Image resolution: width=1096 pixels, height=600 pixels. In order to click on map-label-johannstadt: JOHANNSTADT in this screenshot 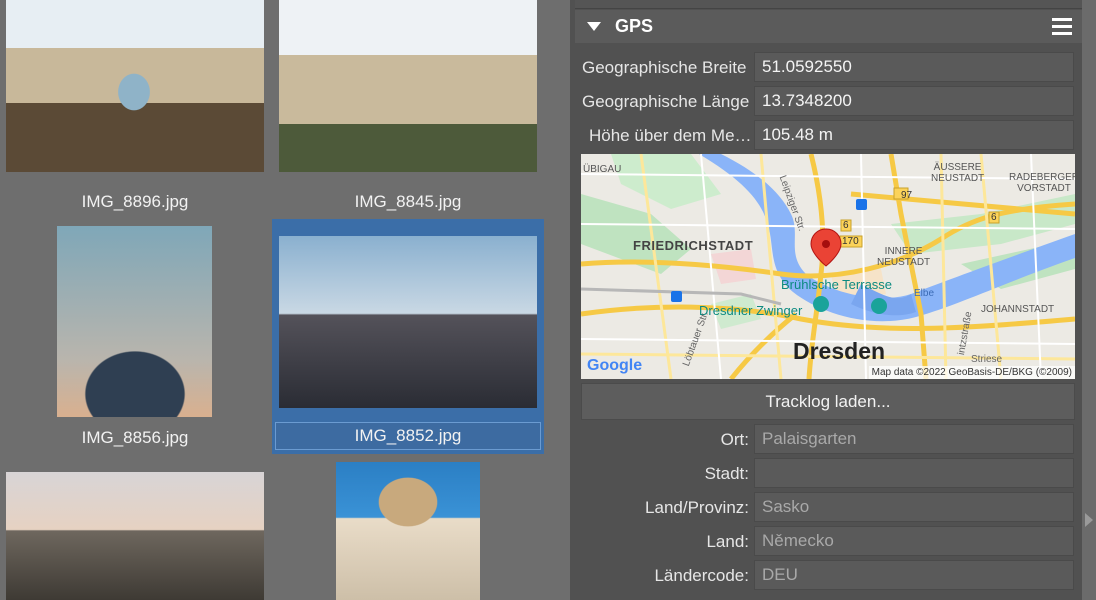, I will do `click(1018, 309)`.